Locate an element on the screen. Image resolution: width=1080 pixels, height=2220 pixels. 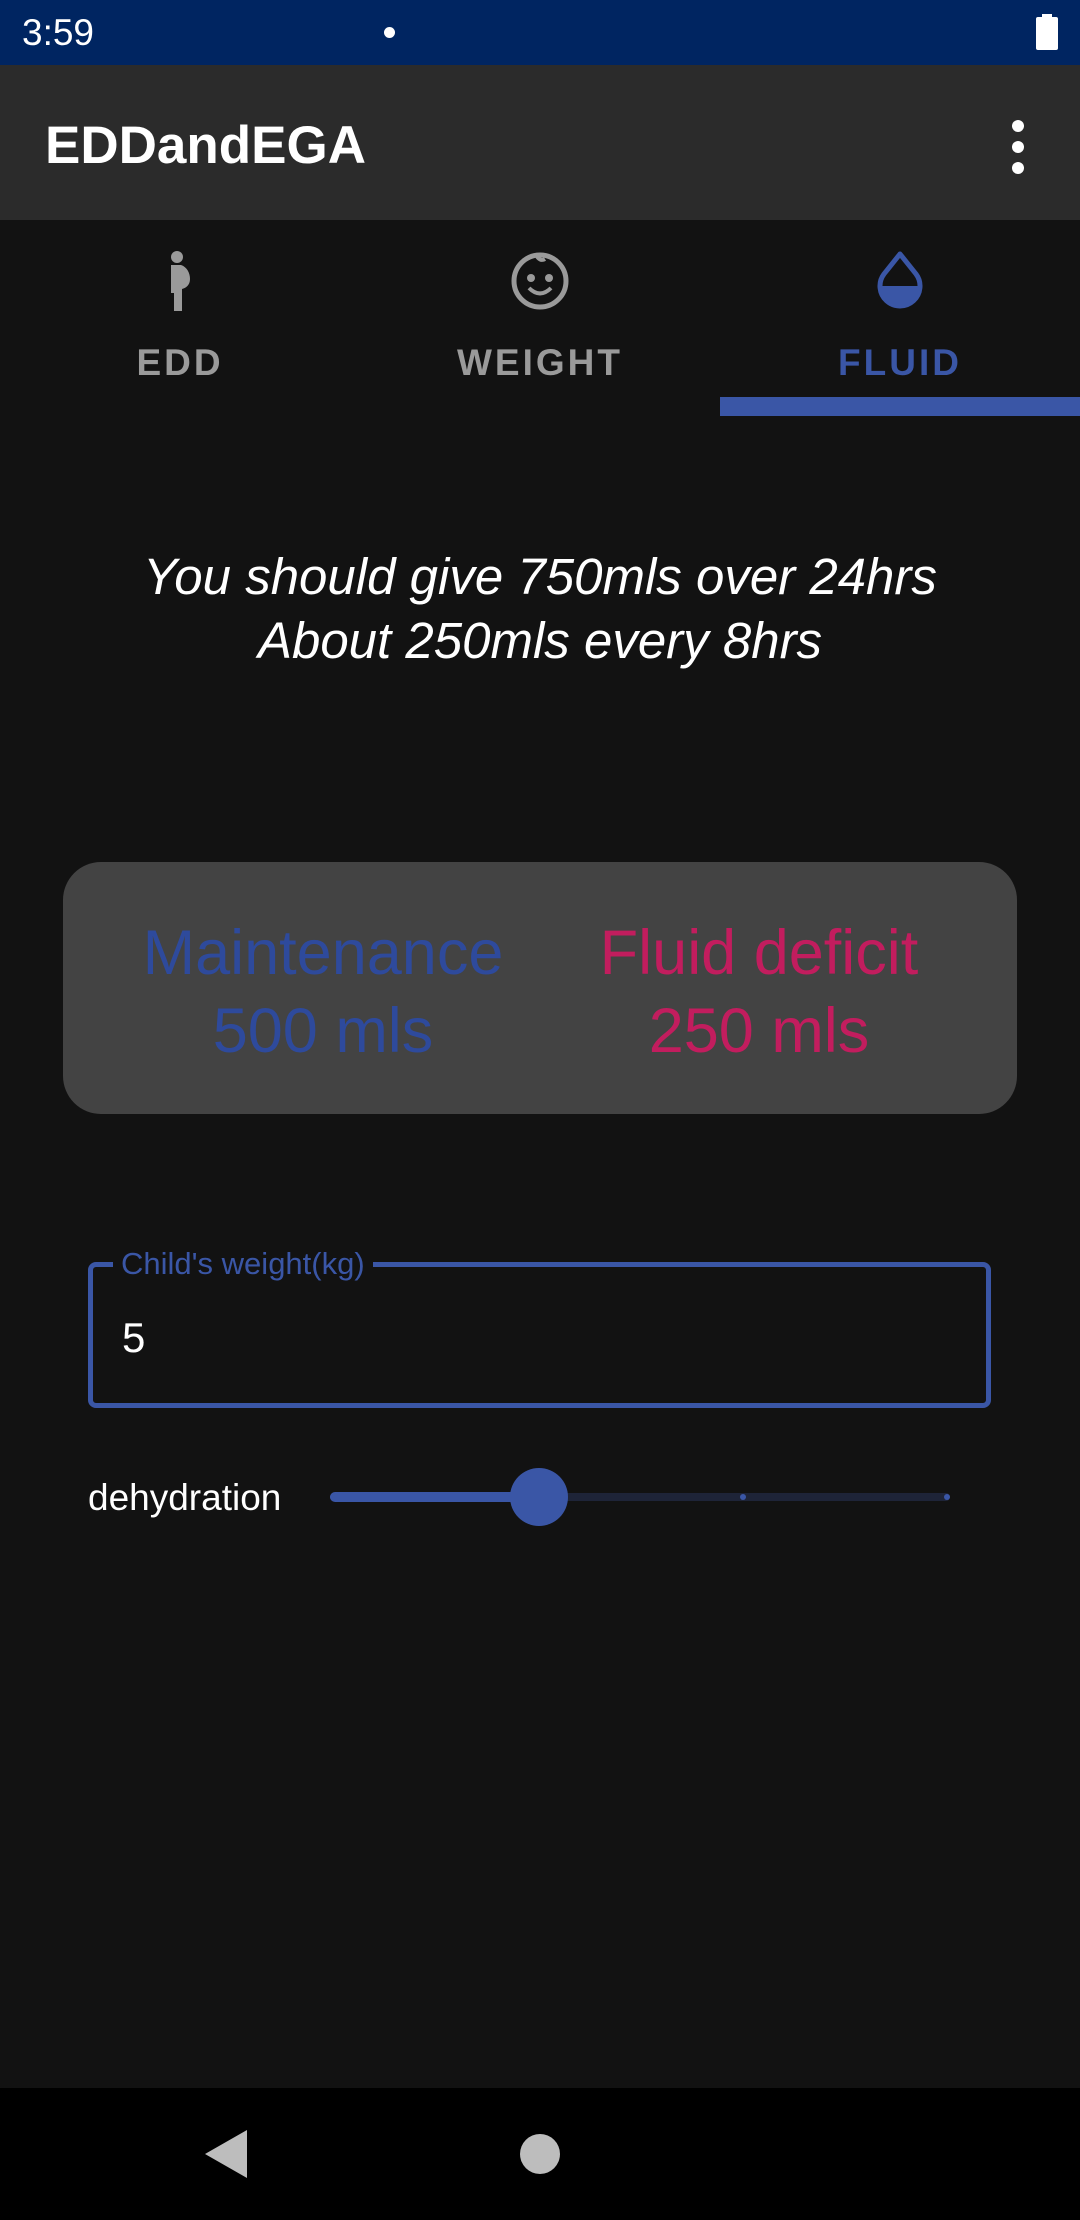
result-line-total: You should give 750mls over 24hrs is located at coordinates (540, 576).